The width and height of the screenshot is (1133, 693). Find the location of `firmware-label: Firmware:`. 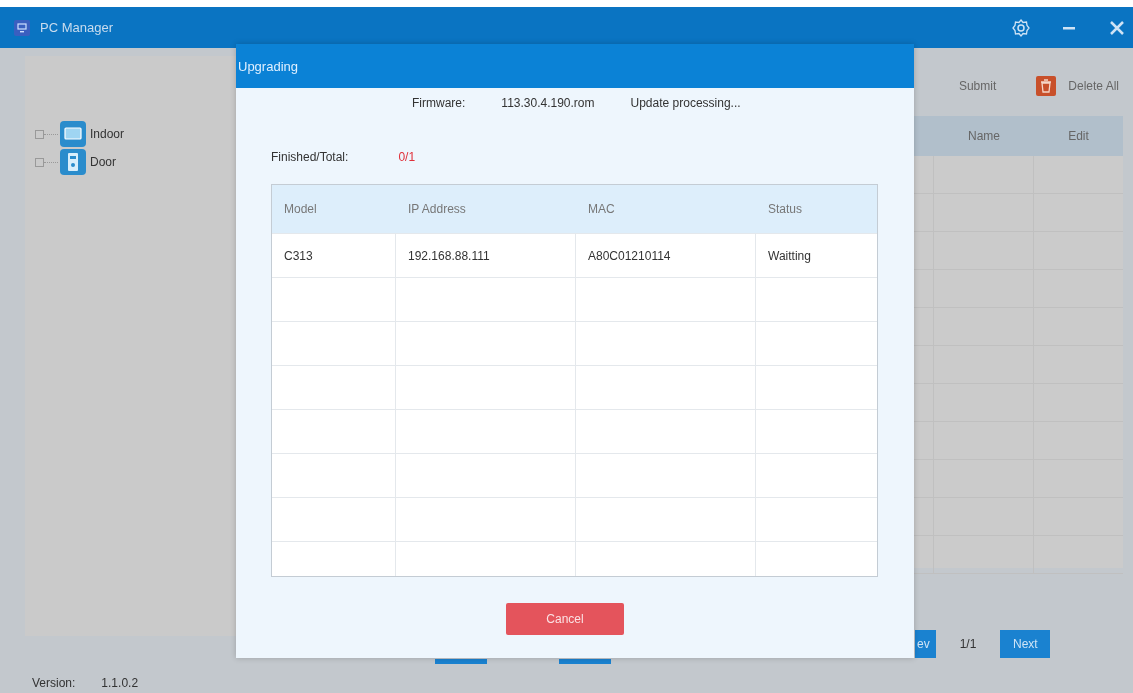

firmware-label: Firmware: is located at coordinates (439, 103).